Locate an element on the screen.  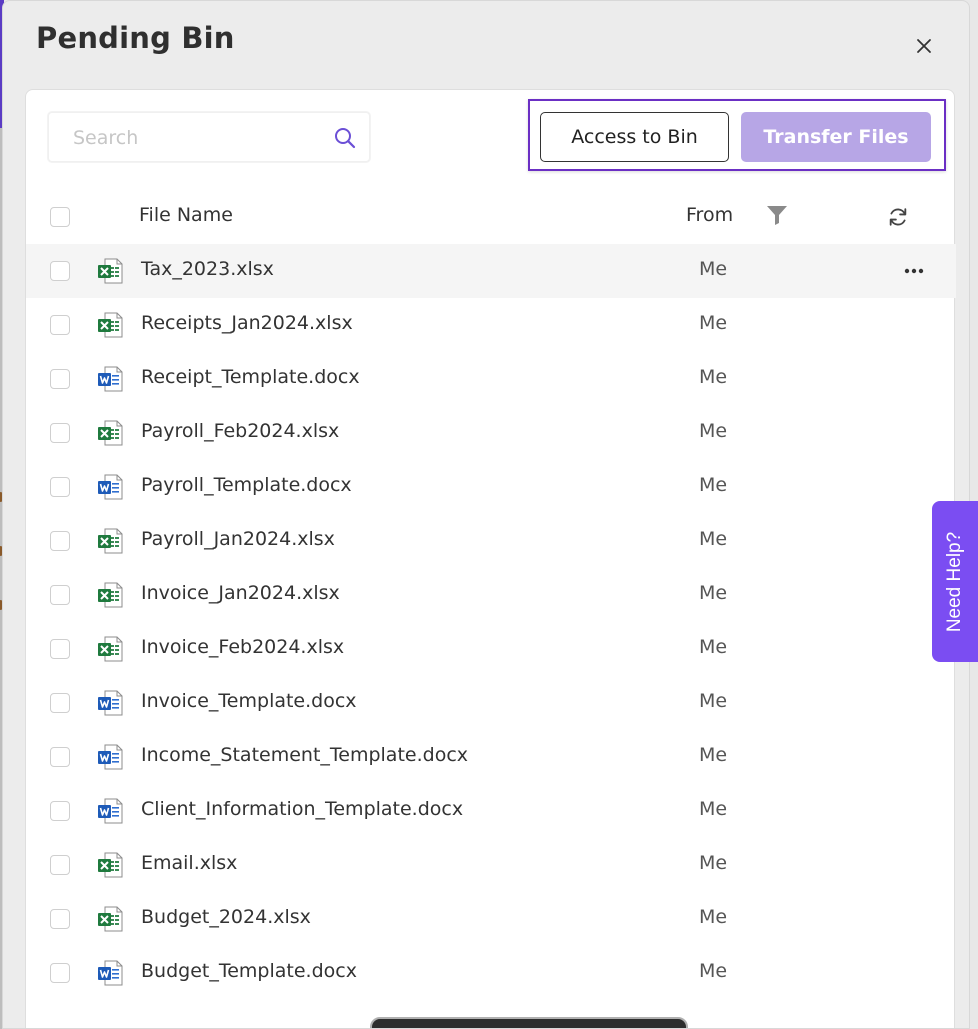
search-icon is located at coordinates (345, 138).